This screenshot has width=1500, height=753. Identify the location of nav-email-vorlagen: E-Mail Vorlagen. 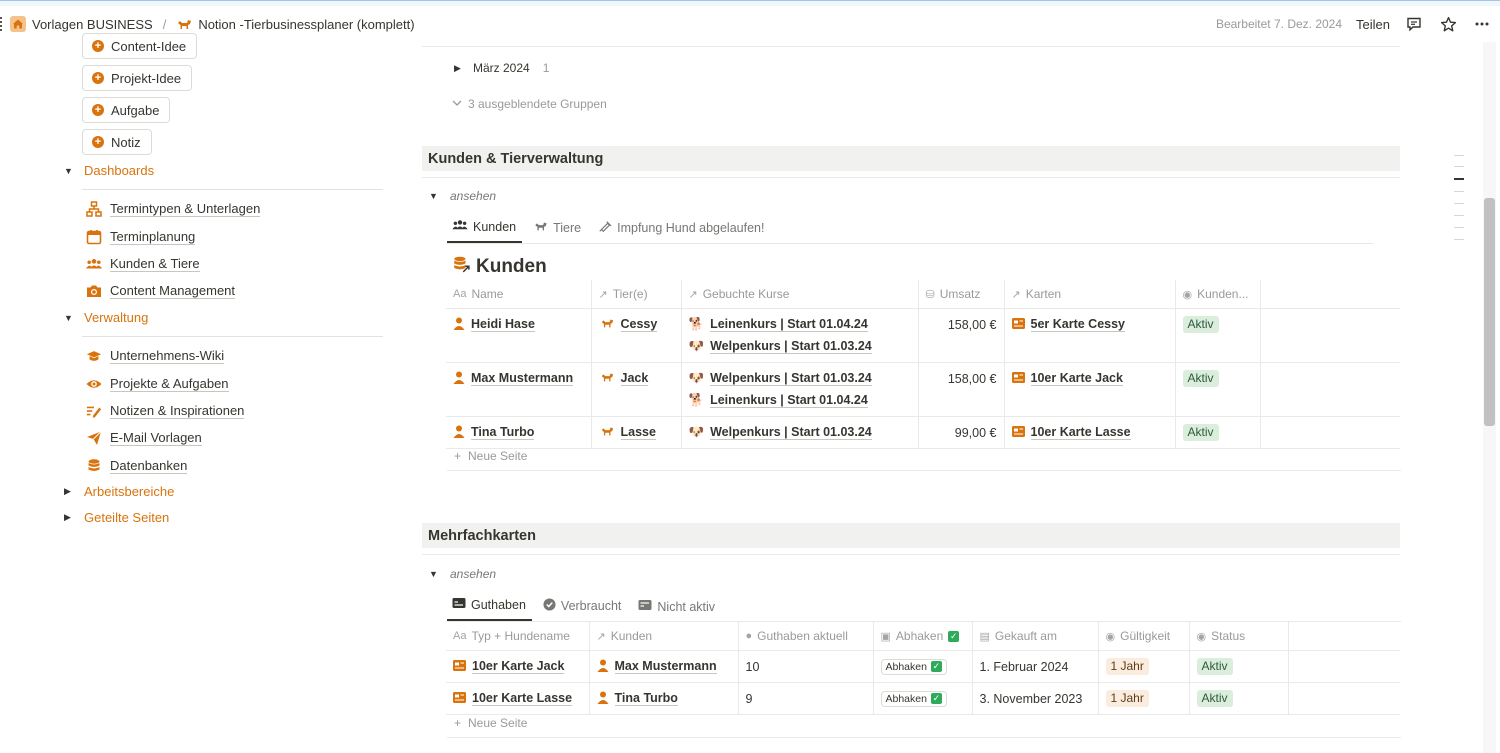
(144, 438).